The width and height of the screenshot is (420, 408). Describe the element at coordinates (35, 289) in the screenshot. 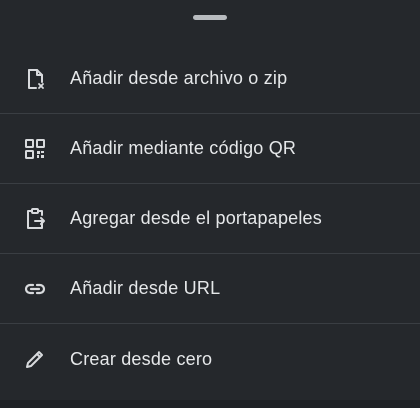

I see `link-icon` at that location.